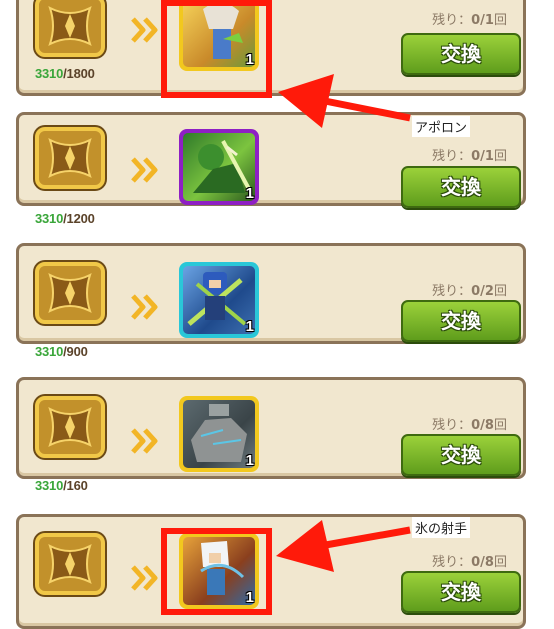 The height and width of the screenshot is (629, 554). What do you see at coordinates (441, 527) in the screenshot?
I see `annotation-label-ice-archer: 氷の射手` at bounding box center [441, 527].